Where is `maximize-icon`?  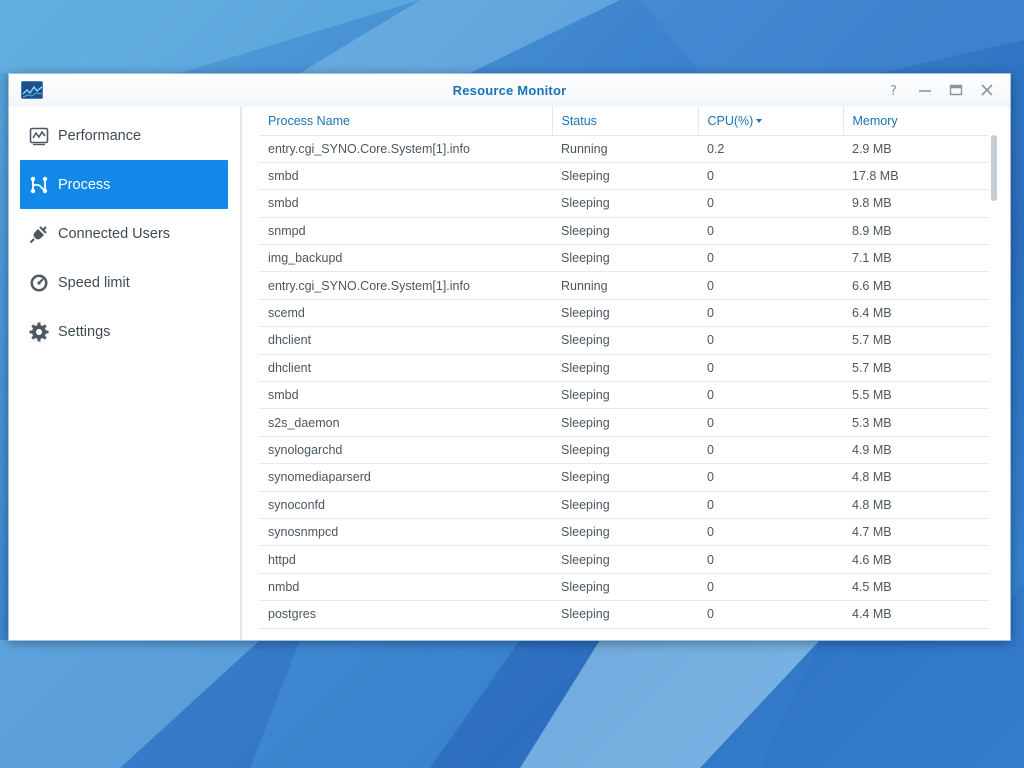 maximize-icon is located at coordinates (956, 90).